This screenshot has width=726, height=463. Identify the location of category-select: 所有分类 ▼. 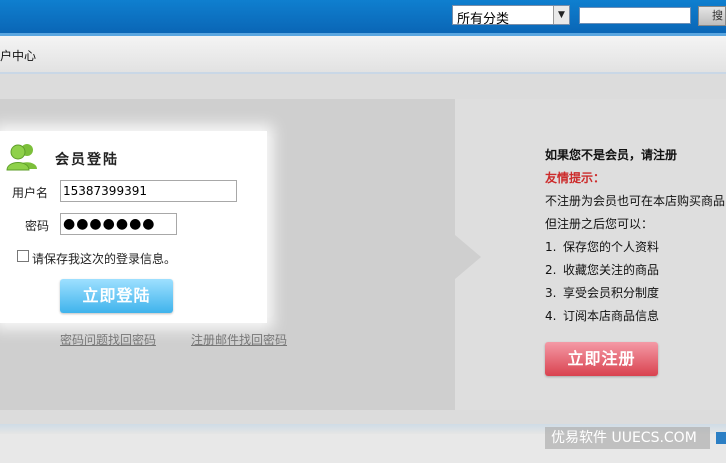
(511, 16).